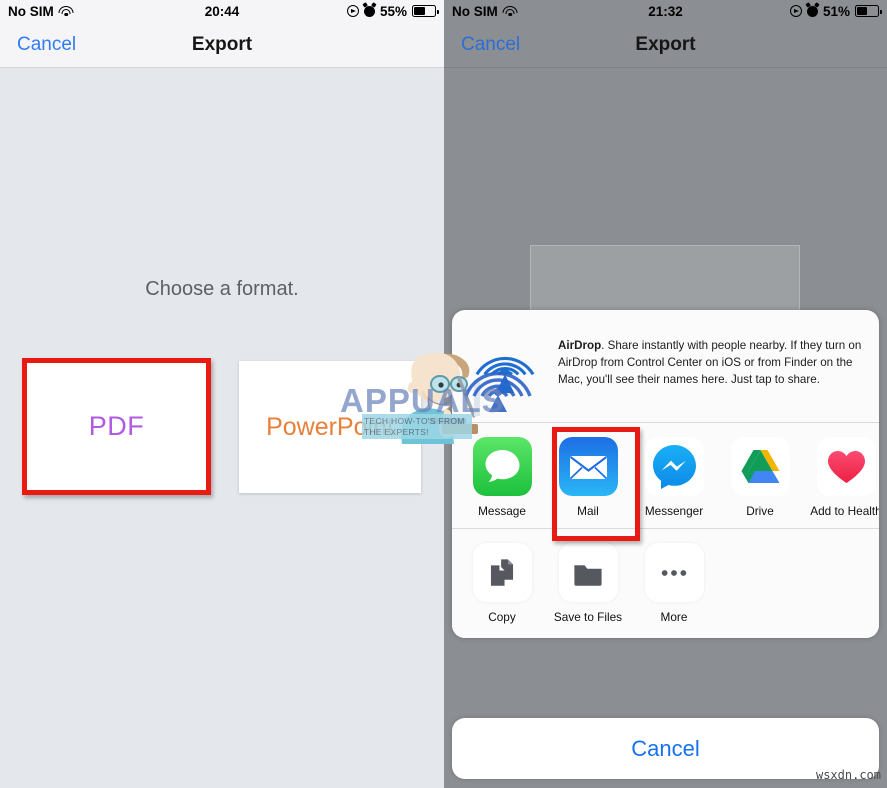 This screenshot has width=887, height=788. What do you see at coordinates (760, 466) in the screenshot?
I see `google-drive-icon` at bounding box center [760, 466].